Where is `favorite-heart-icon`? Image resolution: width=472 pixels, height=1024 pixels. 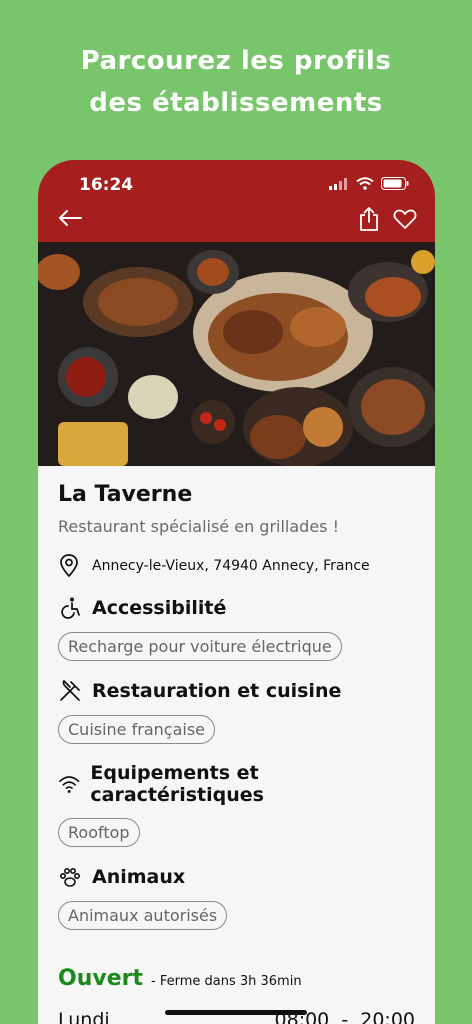 favorite-heart-icon is located at coordinates (405, 219).